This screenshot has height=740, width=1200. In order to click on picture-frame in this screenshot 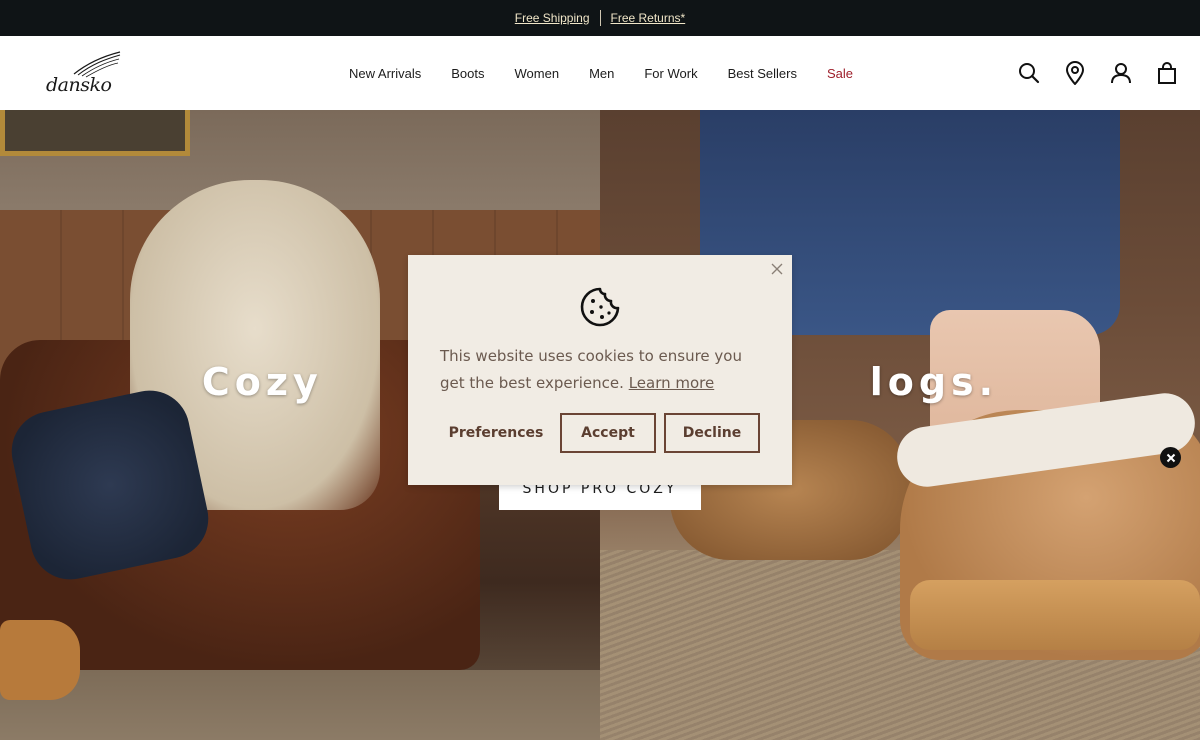, I will do `click(95, 133)`.